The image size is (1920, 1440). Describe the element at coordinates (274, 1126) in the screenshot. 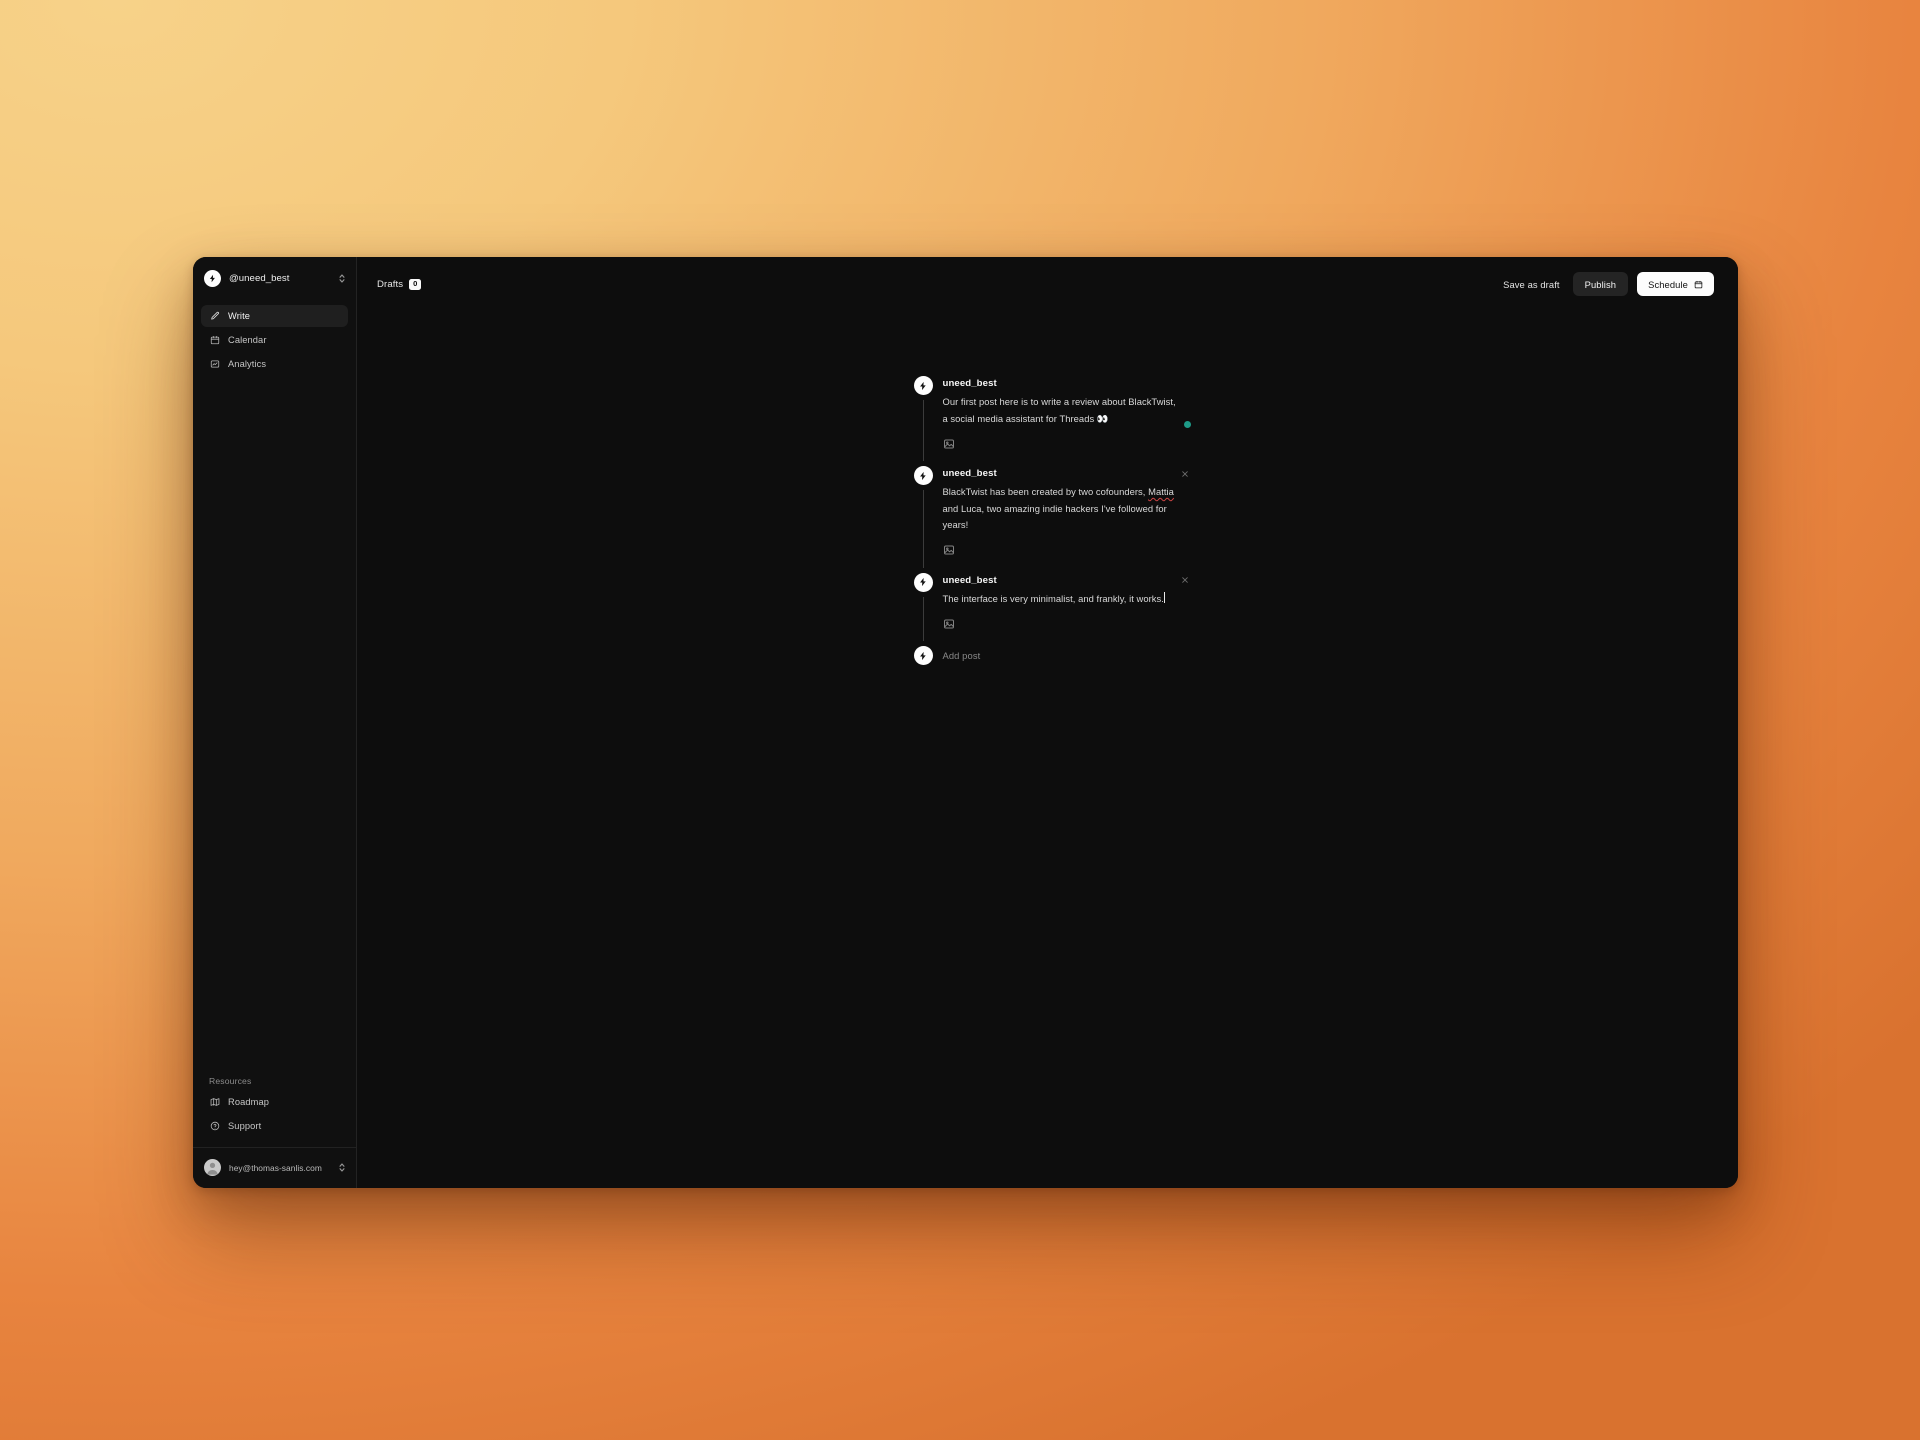

I see `sidebar-item-support: Support` at that location.